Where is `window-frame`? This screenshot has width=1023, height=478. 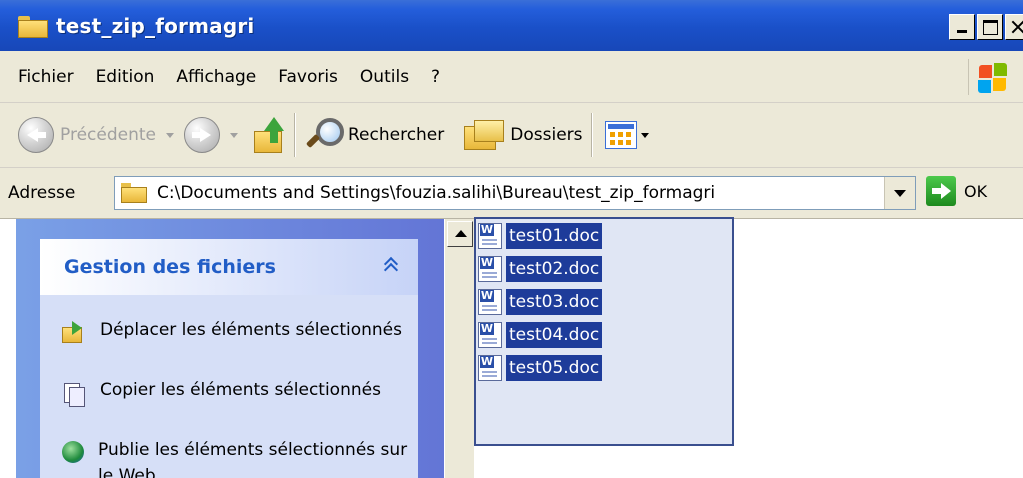 window-frame is located at coordinates (8, 348).